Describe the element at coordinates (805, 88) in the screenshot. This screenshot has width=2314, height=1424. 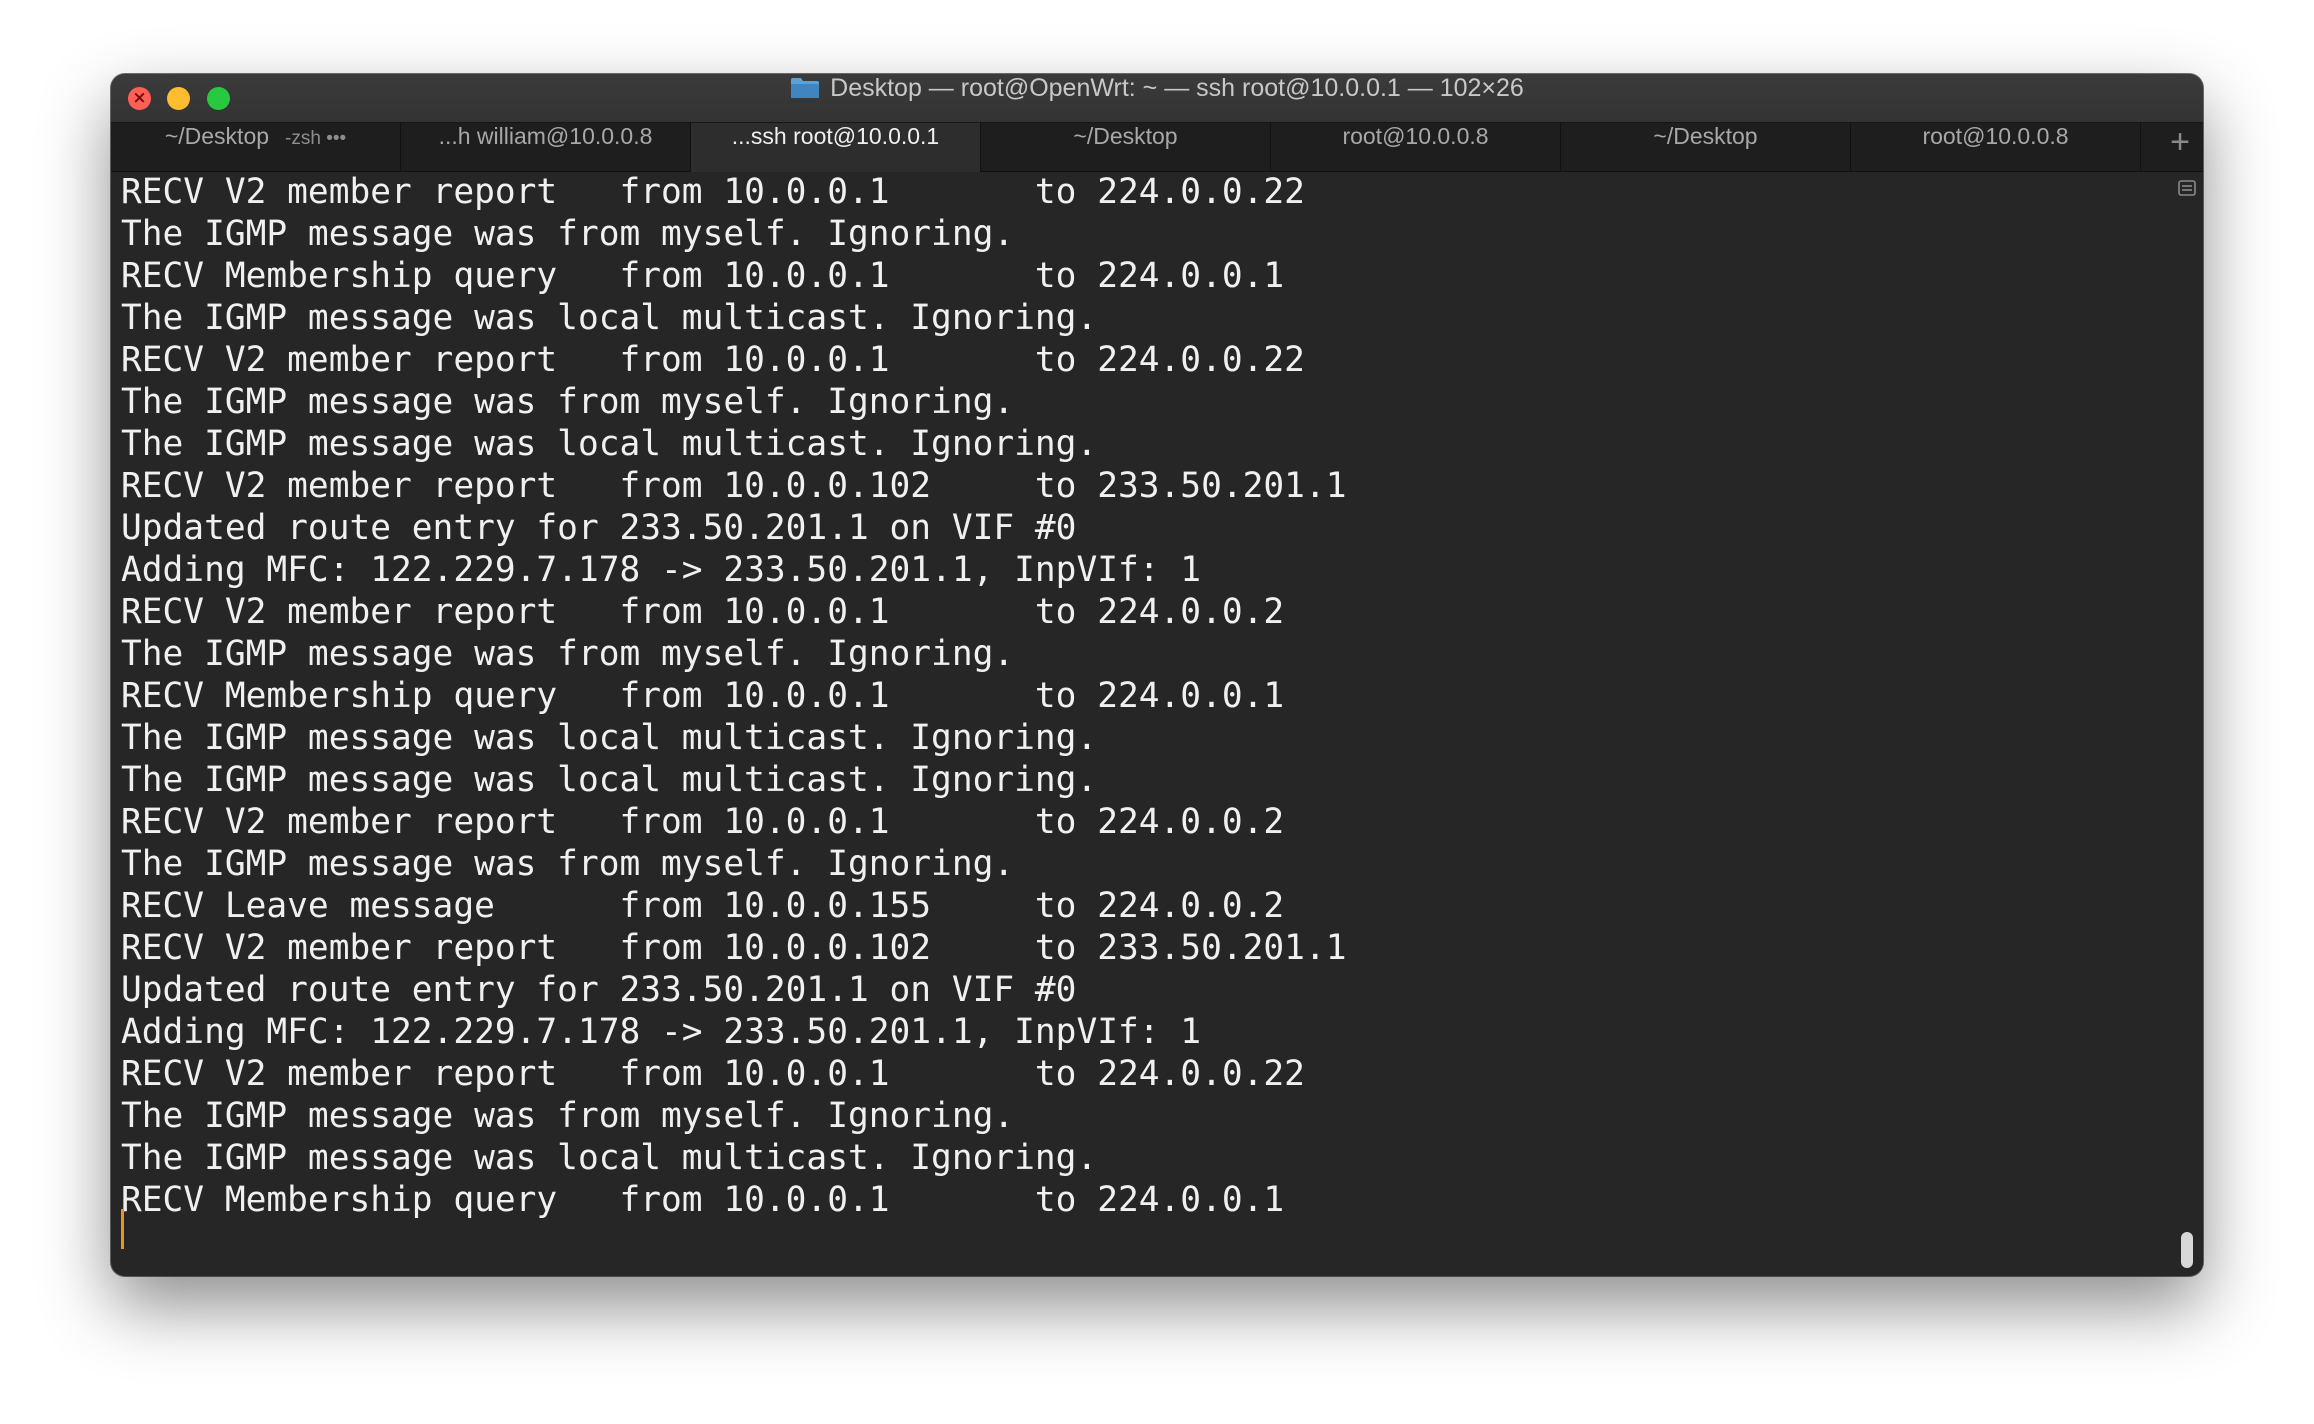
I see `folder-icon` at that location.